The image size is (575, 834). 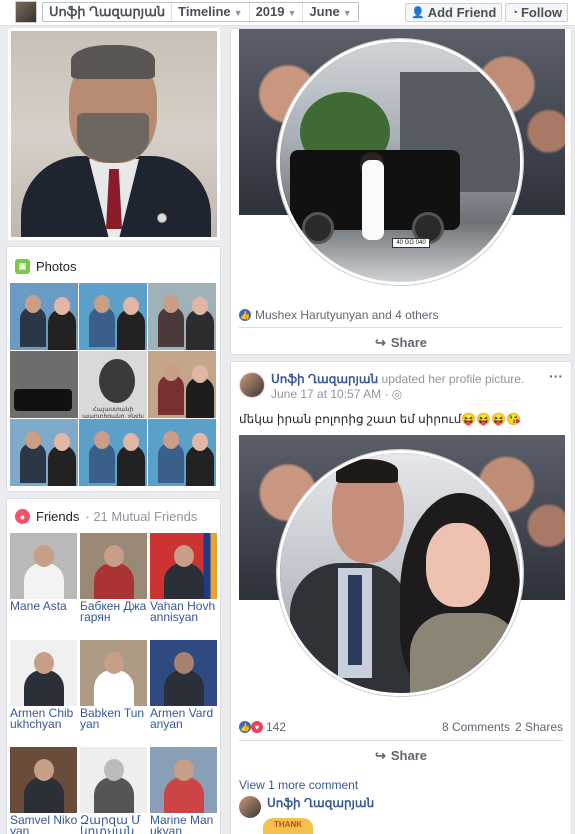 I want to click on friend-item: Mane Asta, so click(x=44, y=586).